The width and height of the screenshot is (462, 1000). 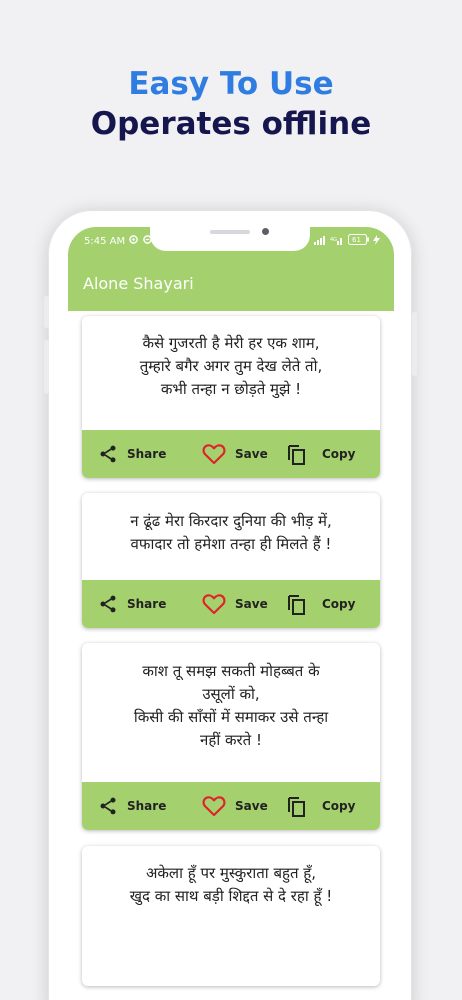 I want to click on app-toolbar: Alone Shayari, so click(x=231, y=283).